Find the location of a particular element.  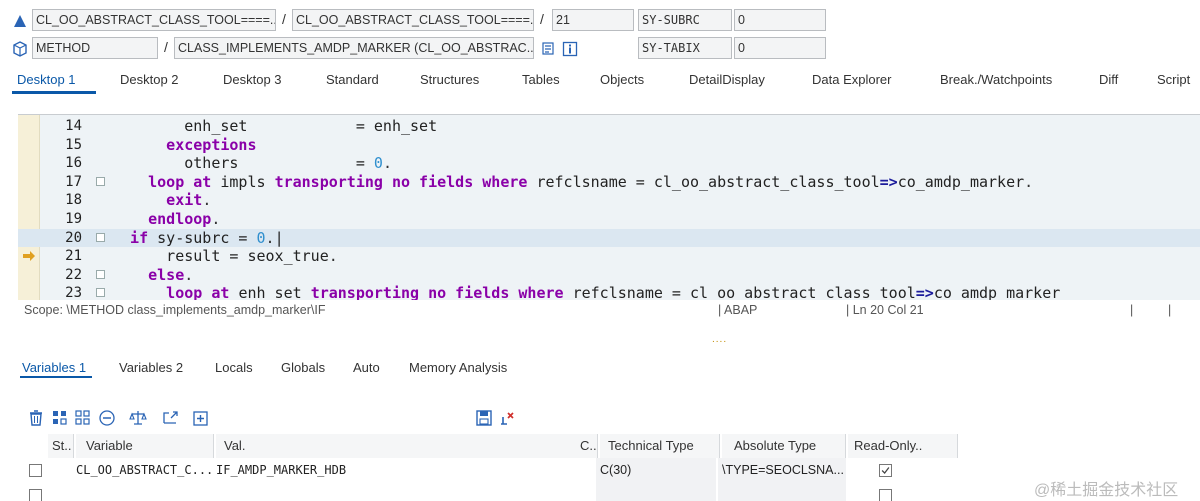

collapse-icon is located at coordinates (107, 418).